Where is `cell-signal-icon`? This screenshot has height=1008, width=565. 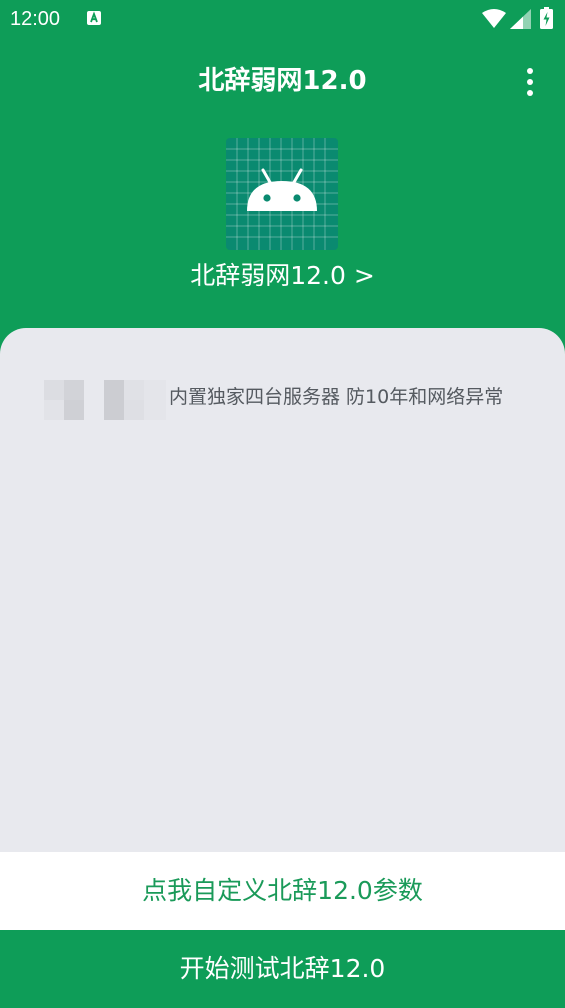
cell-signal-icon is located at coordinates (520, 19).